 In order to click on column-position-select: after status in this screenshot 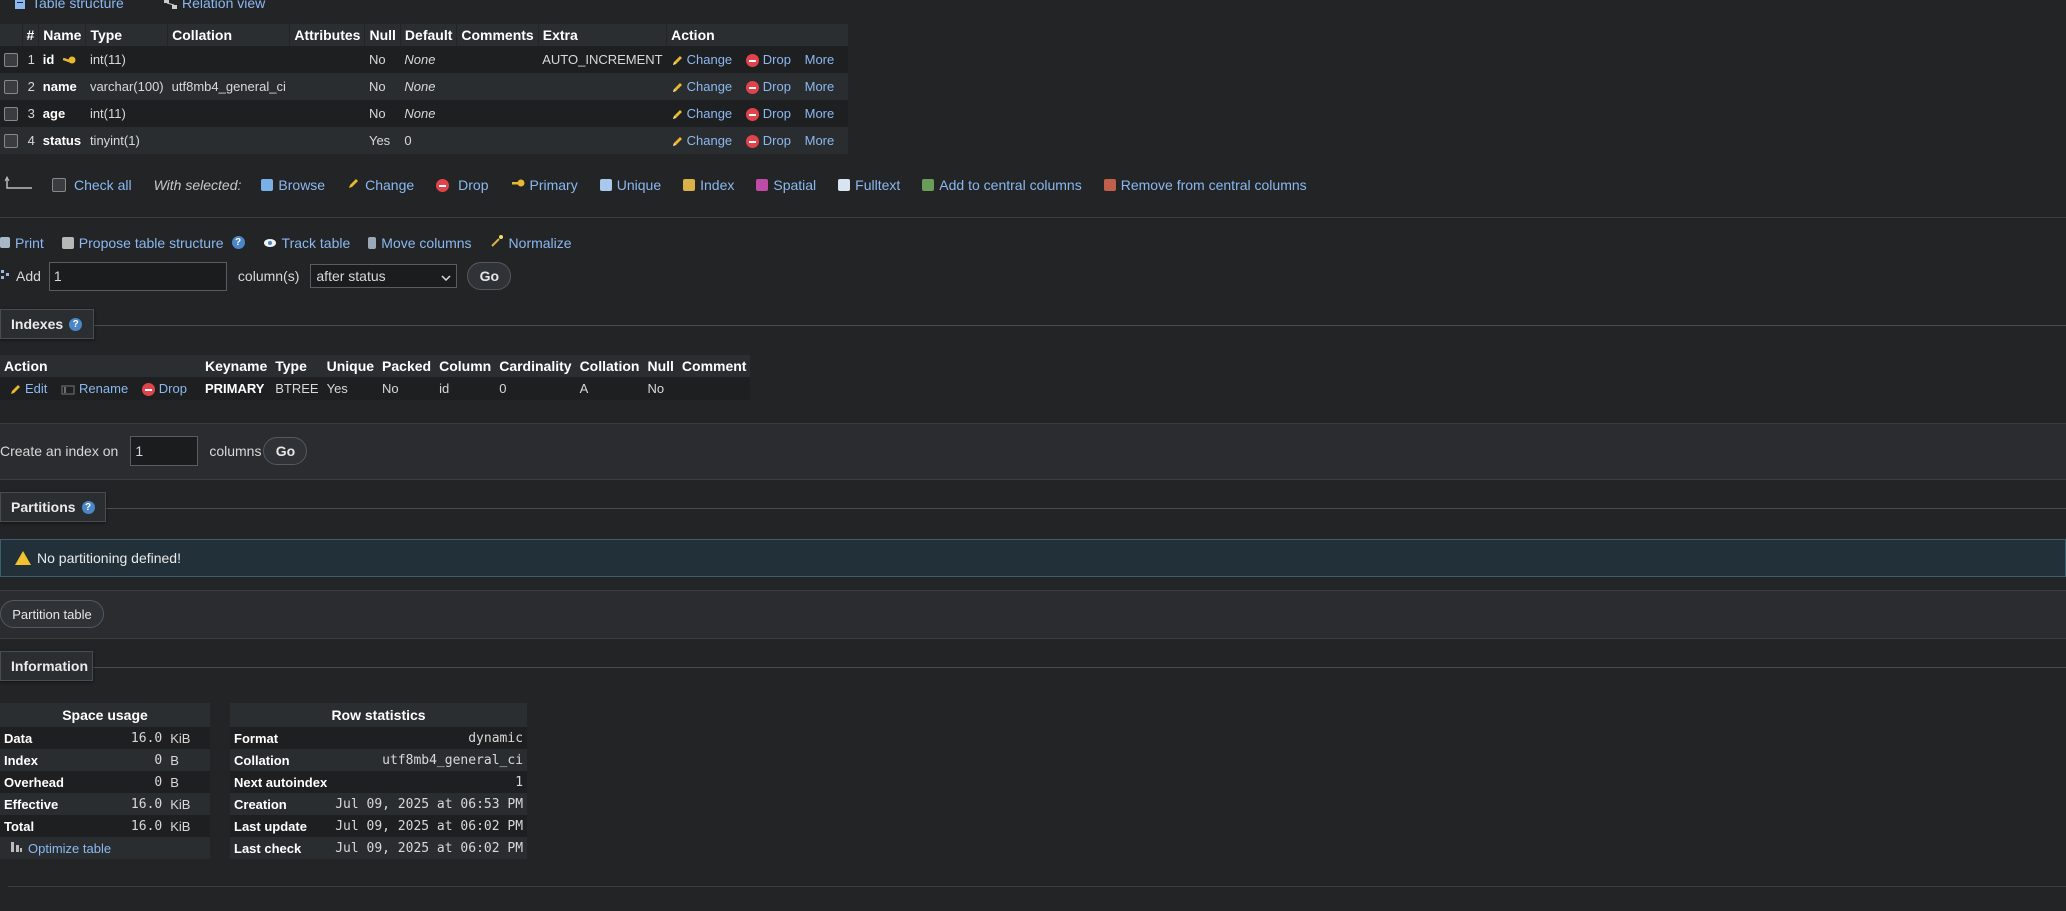, I will do `click(384, 276)`.